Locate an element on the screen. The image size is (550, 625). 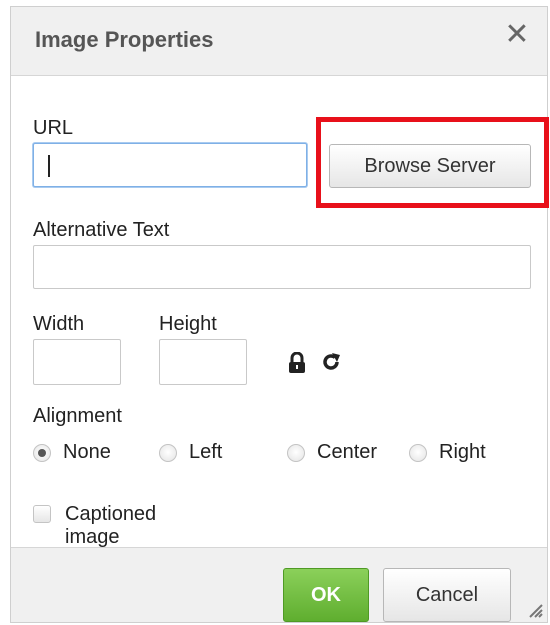
url-label: URL is located at coordinates (53, 128).